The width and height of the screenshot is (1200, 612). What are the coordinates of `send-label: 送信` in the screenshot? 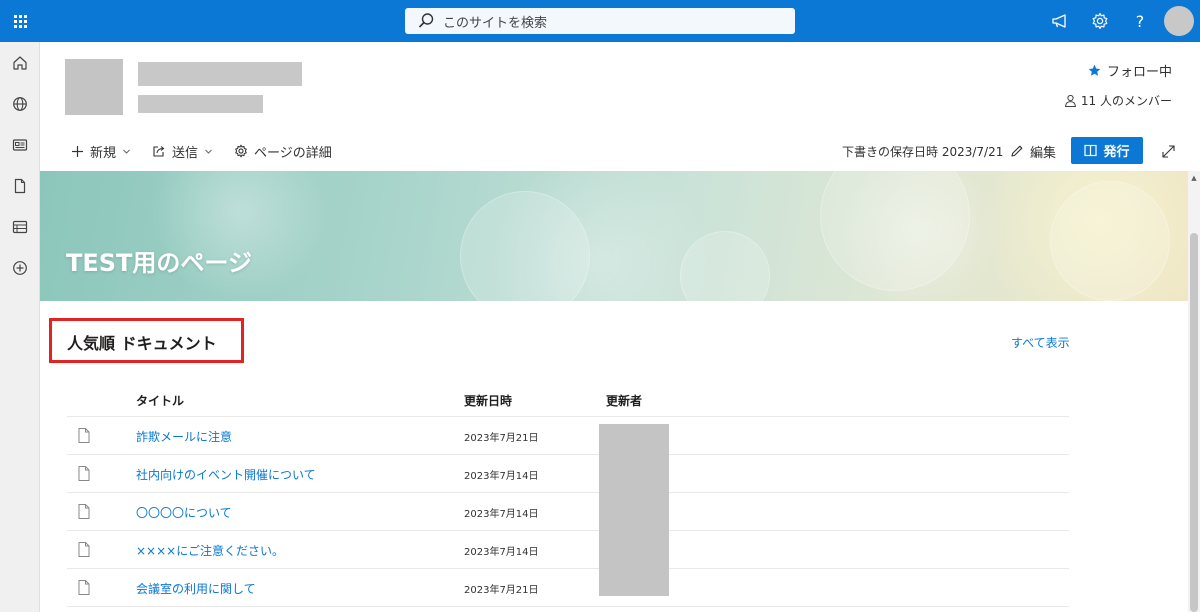 It's located at (185, 153).